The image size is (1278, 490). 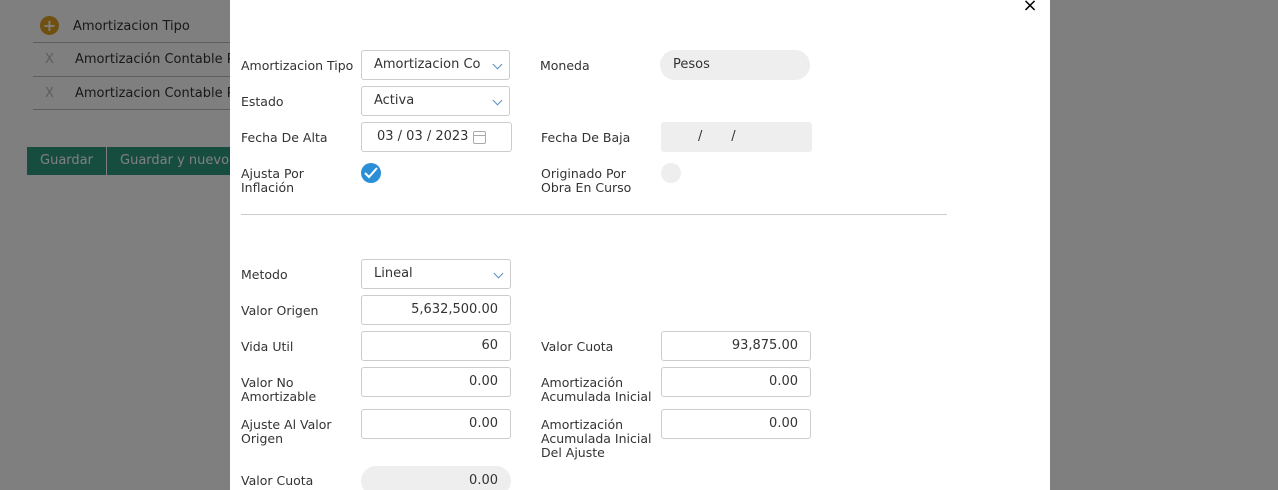 I want to click on metodo-select: Lineal, so click(x=436, y=274).